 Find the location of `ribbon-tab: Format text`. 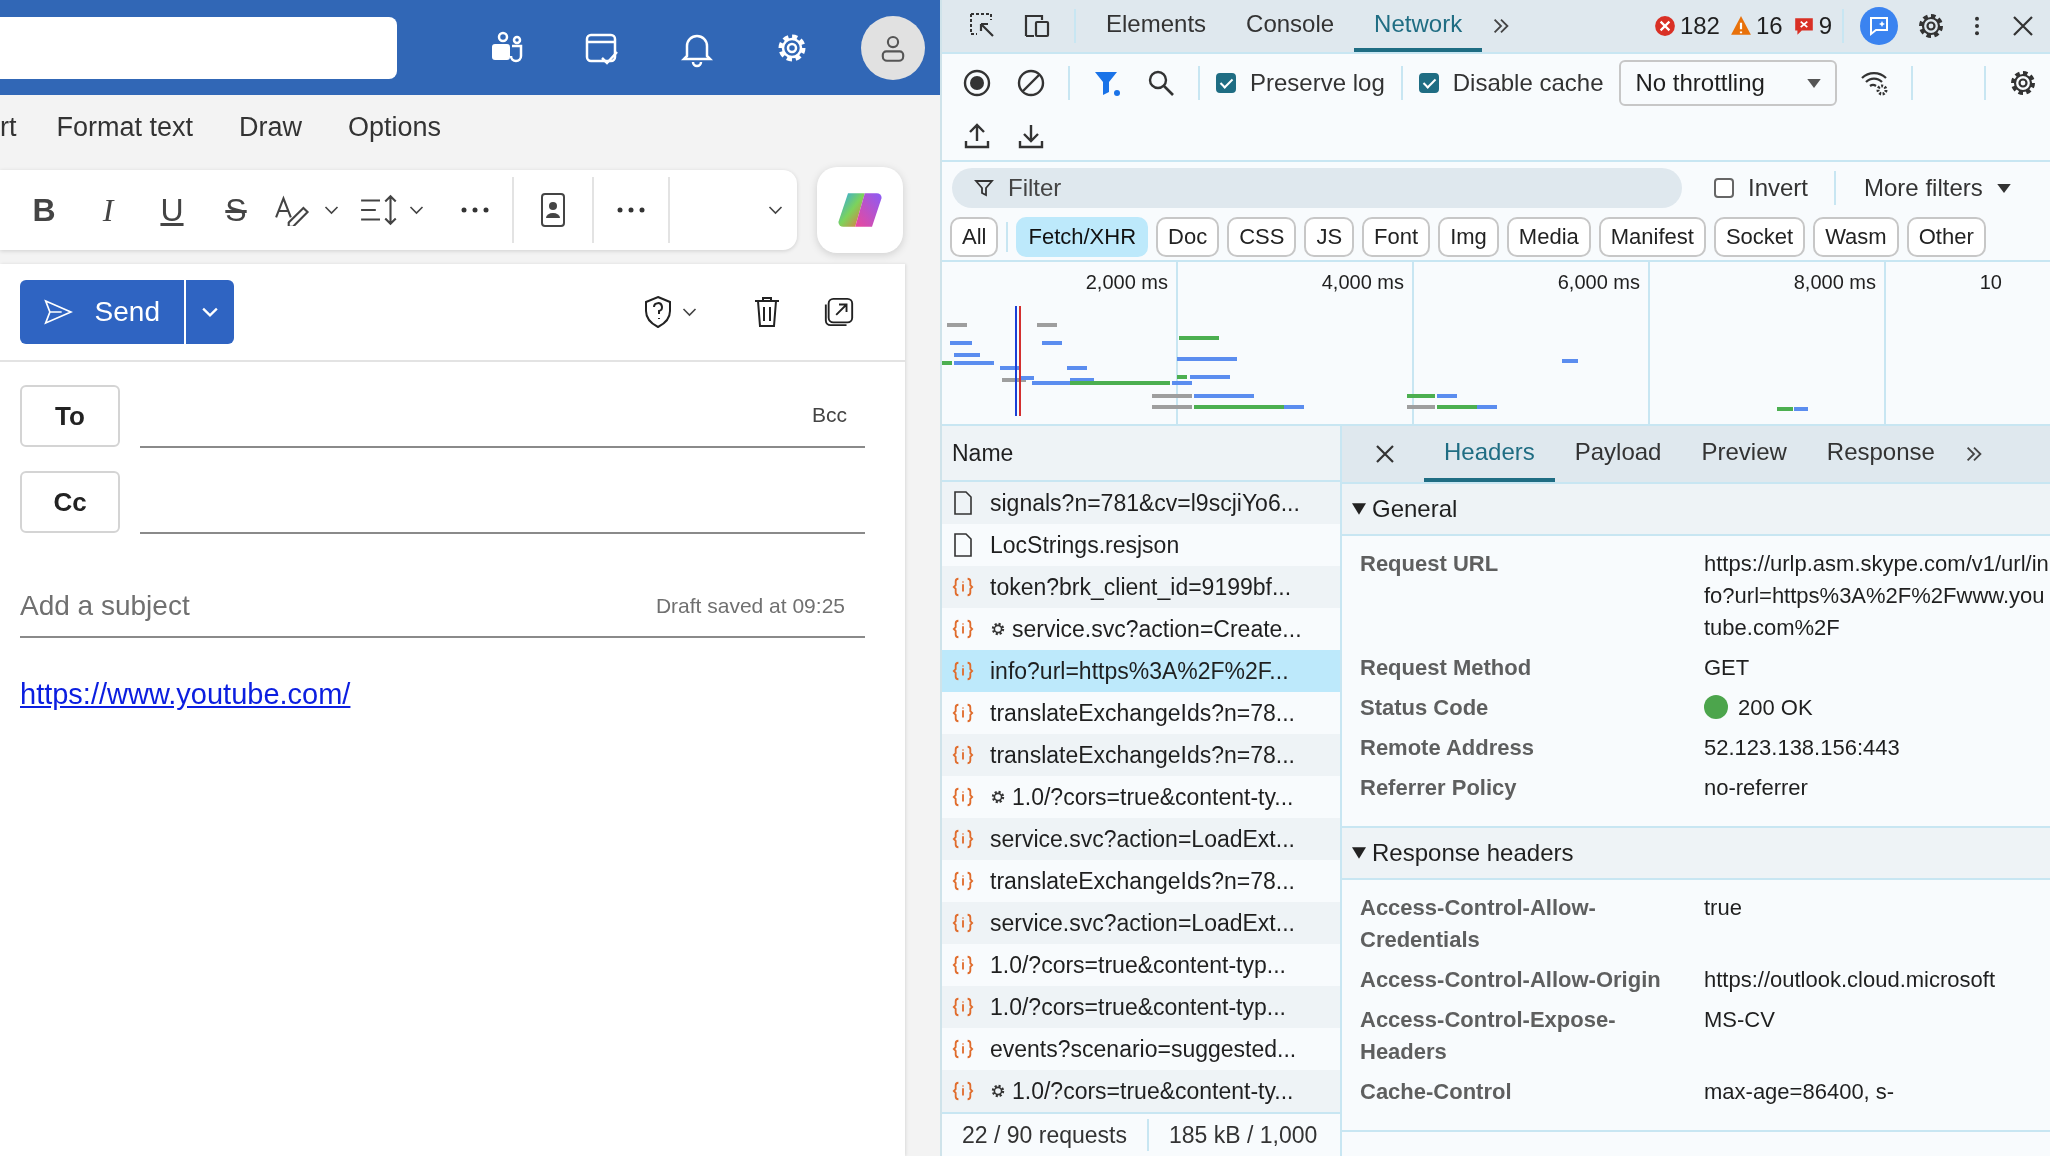

ribbon-tab: Format text is located at coordinates (125, 127).